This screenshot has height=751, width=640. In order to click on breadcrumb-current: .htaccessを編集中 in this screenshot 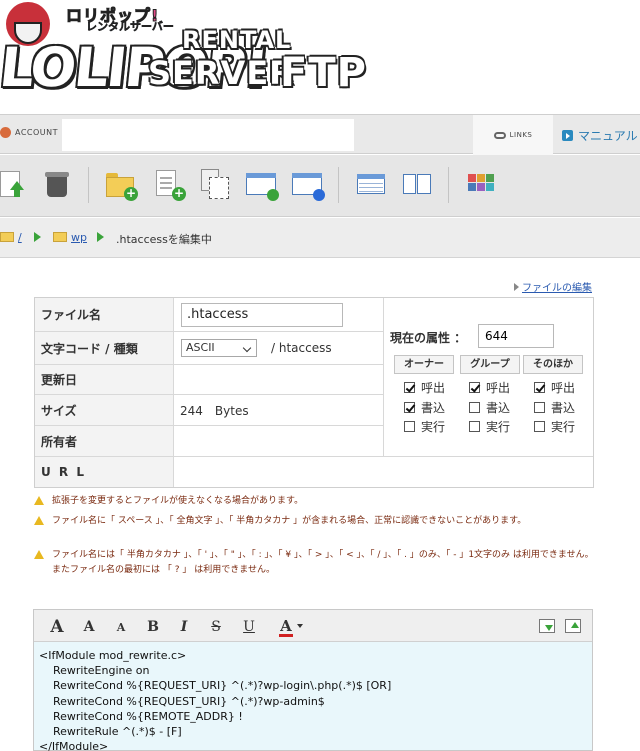, I will do `click(164, 239)`.